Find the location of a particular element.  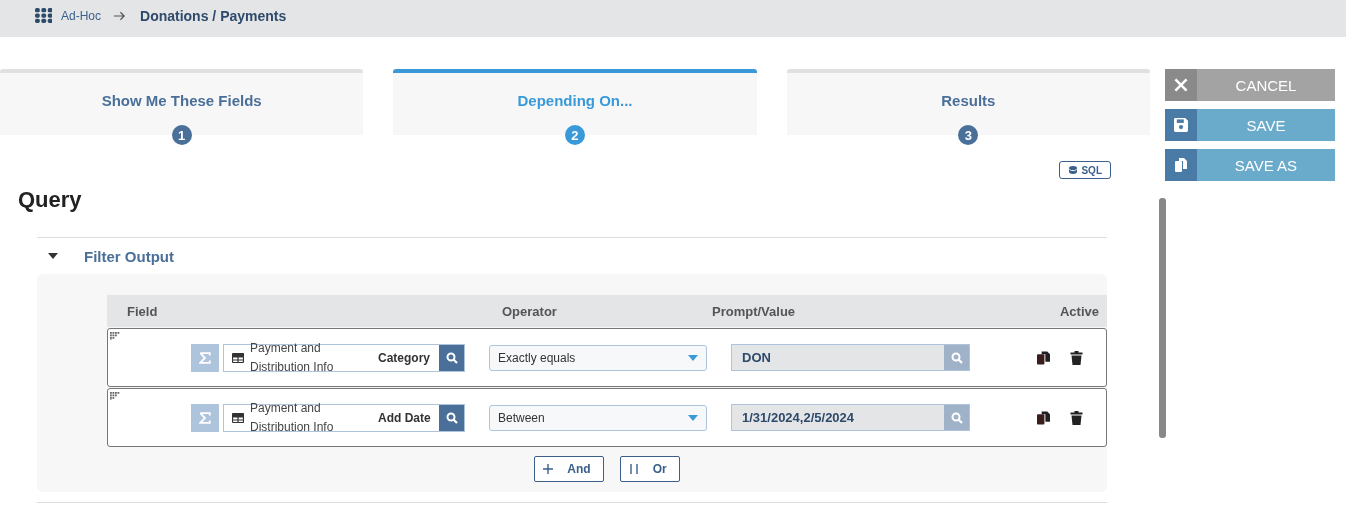

section-title: Filter Output is located at coordinates (129, 256).